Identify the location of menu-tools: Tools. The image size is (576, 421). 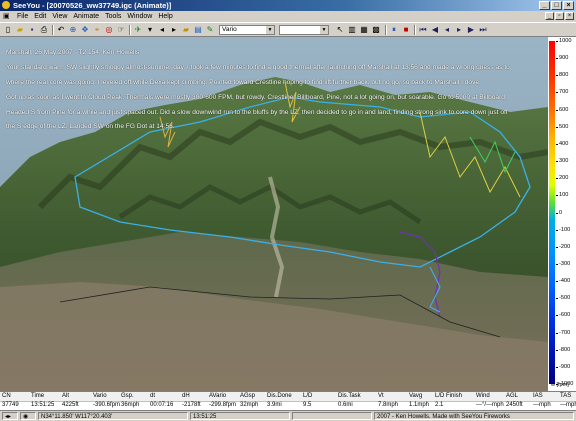
(113, 16).